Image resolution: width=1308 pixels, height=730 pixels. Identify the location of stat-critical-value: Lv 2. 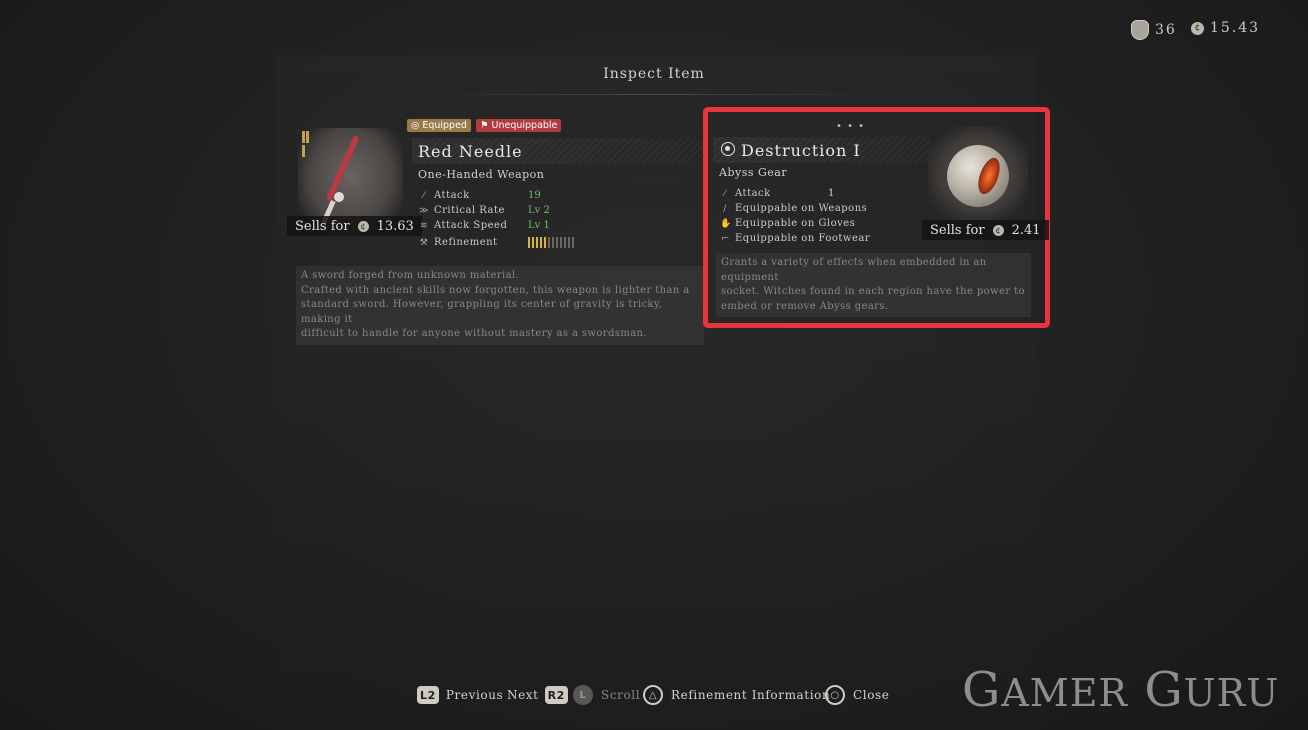
(539, 210).